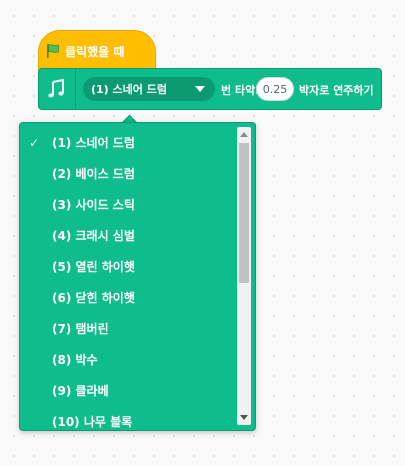 This screenshot has height=466, width=405. Describe the element at coordinates (95, 51) in the screenshot. I see `hat-block-label: 클릭했을 때` at that location.